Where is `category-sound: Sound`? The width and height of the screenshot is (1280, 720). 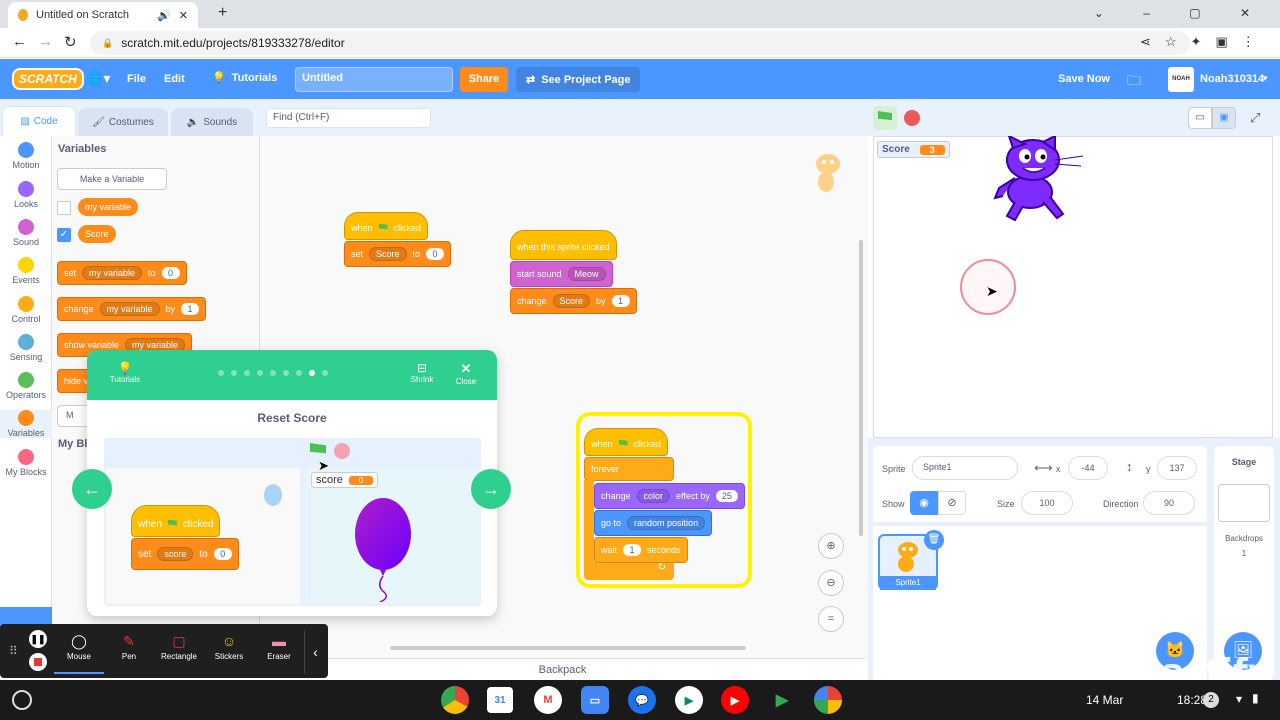
category-sound: Sound is located at coordinates (26, 233).